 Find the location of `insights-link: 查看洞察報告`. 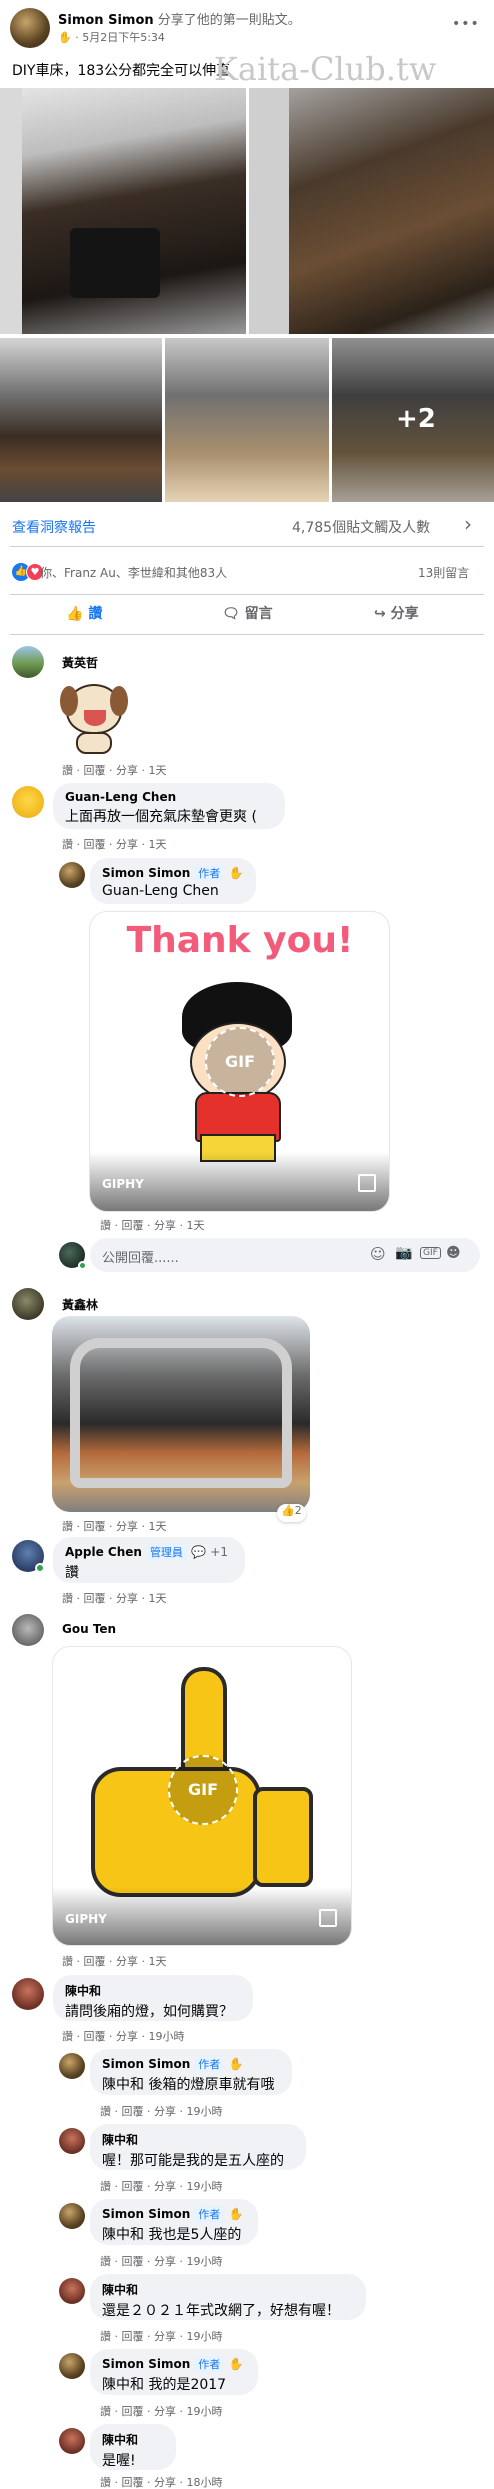

insights-link: 查看洞察報告 is located at coordinates (54, 527).